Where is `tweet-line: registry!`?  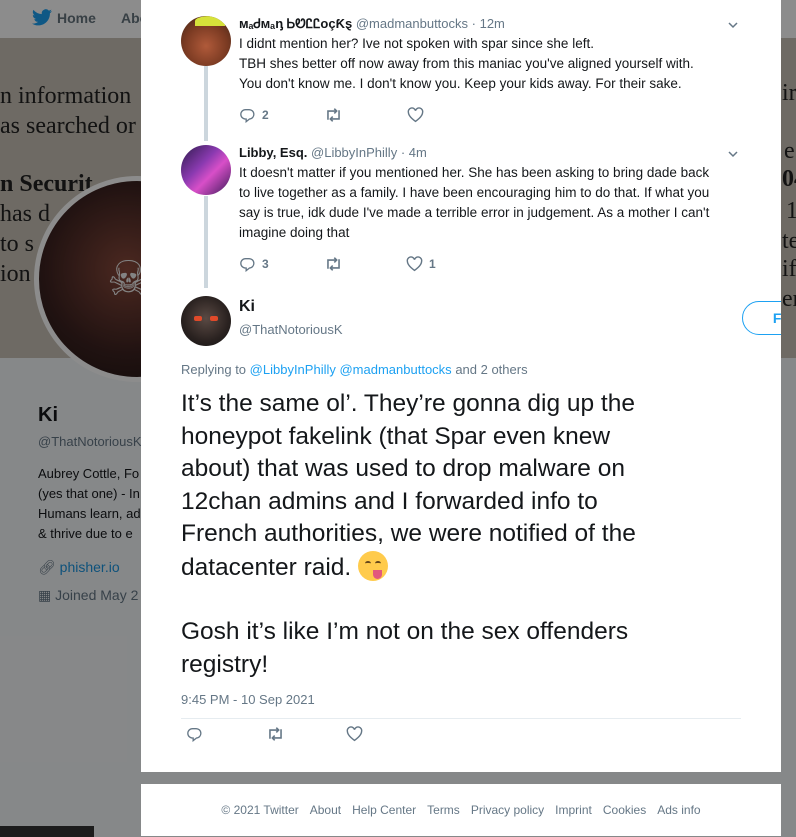 tweet-line: registry! is located at coordinates (225, 664).